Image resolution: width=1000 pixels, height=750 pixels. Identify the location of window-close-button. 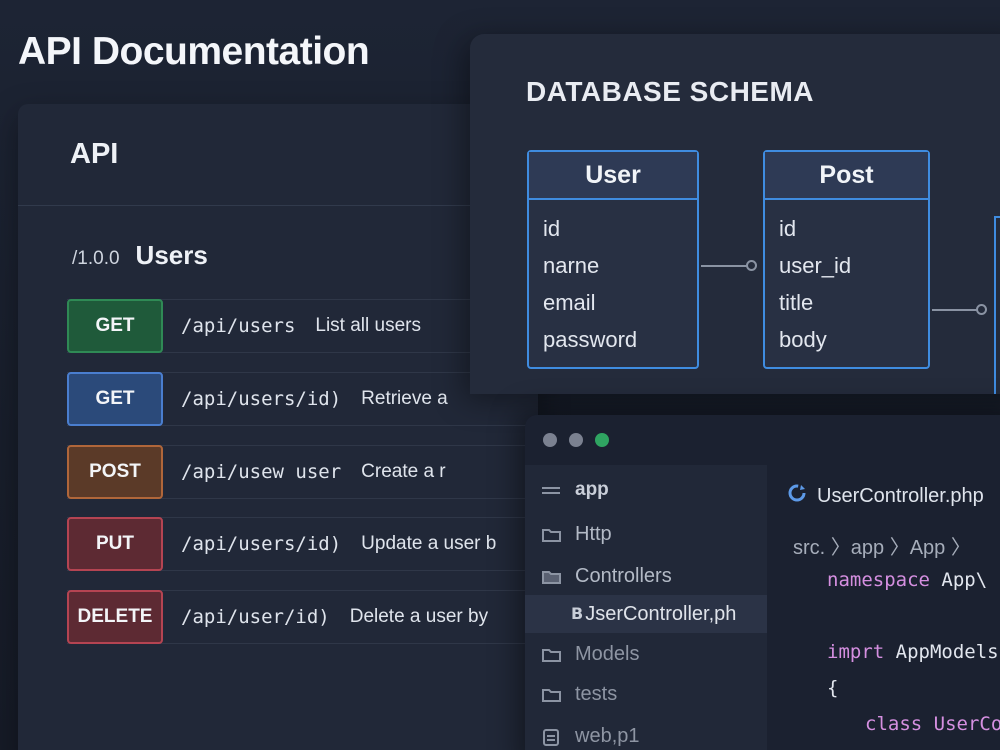
(550, 440).